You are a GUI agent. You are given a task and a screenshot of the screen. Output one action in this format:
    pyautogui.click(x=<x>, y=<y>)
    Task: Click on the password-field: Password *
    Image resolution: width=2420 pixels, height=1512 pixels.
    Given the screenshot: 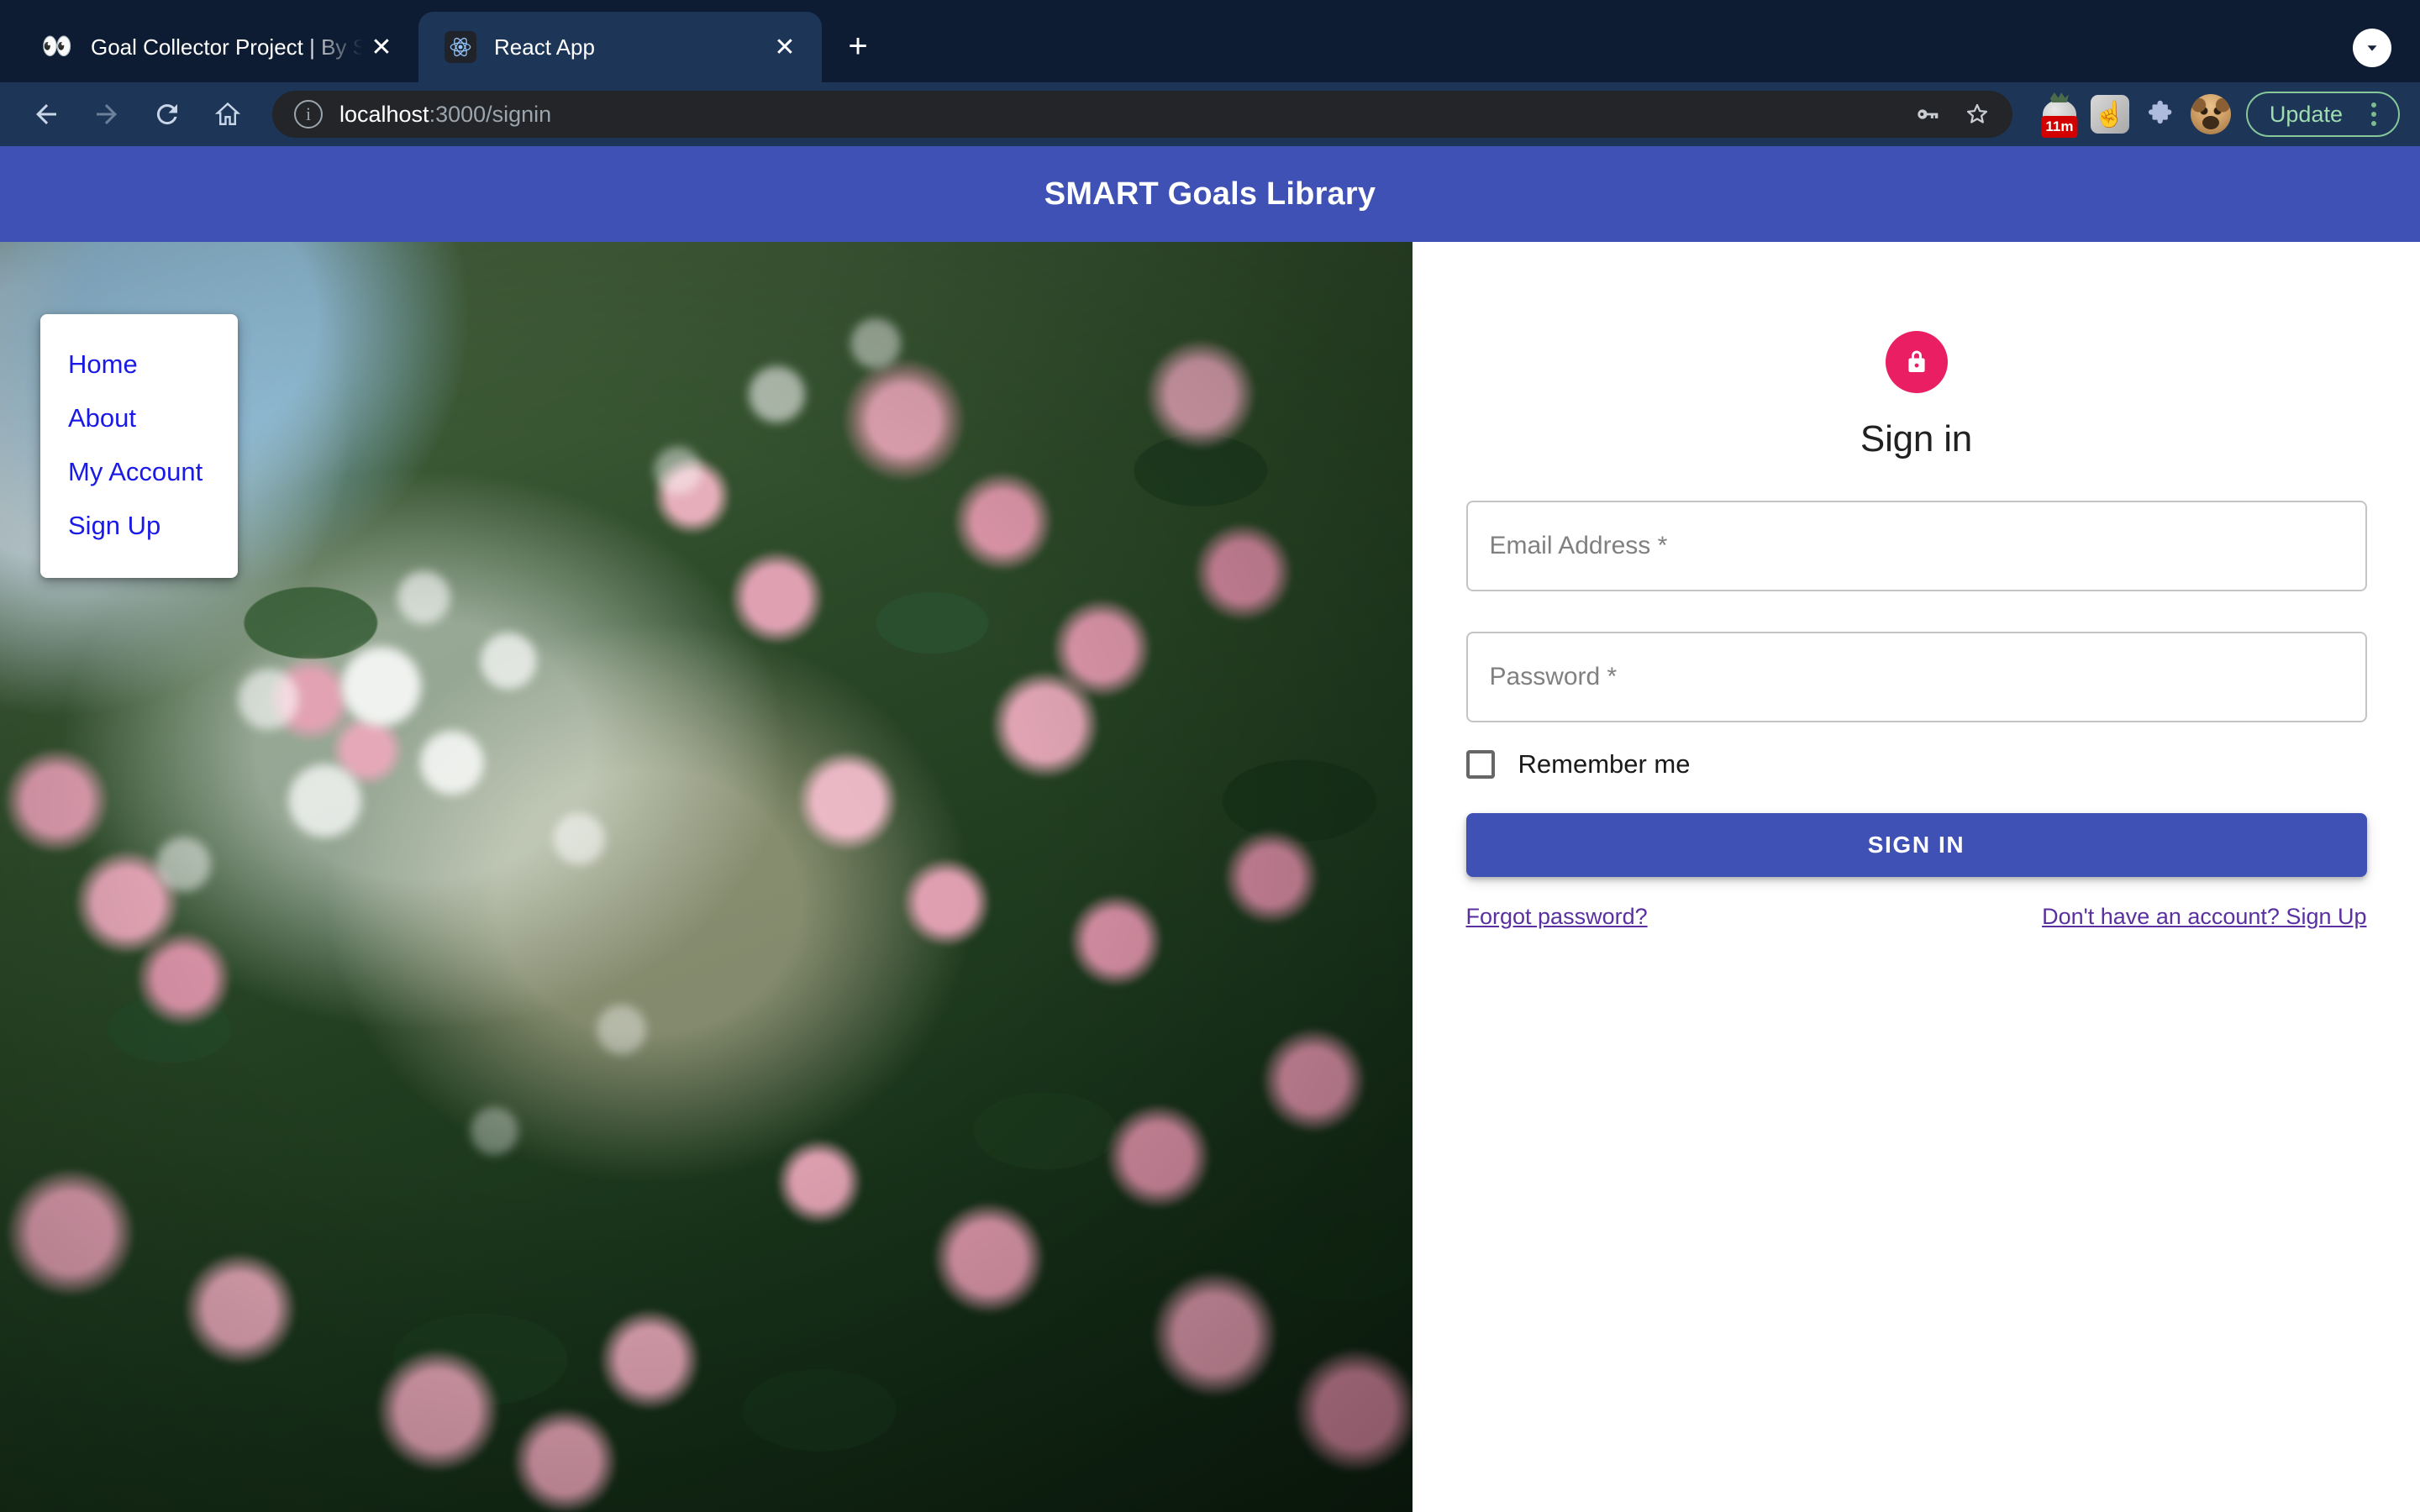 What is the action you would take?
    pyautogui.click(x=1916, y=677)
    